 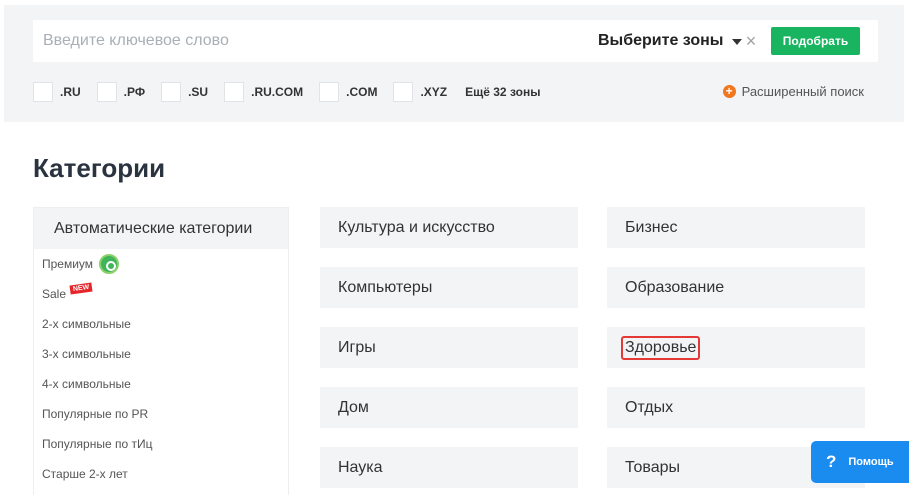 What do you see at coordinates (449, 287) in the screenshot?
I see `category-computers: Компьютеры` at bounding box center [449, 287].